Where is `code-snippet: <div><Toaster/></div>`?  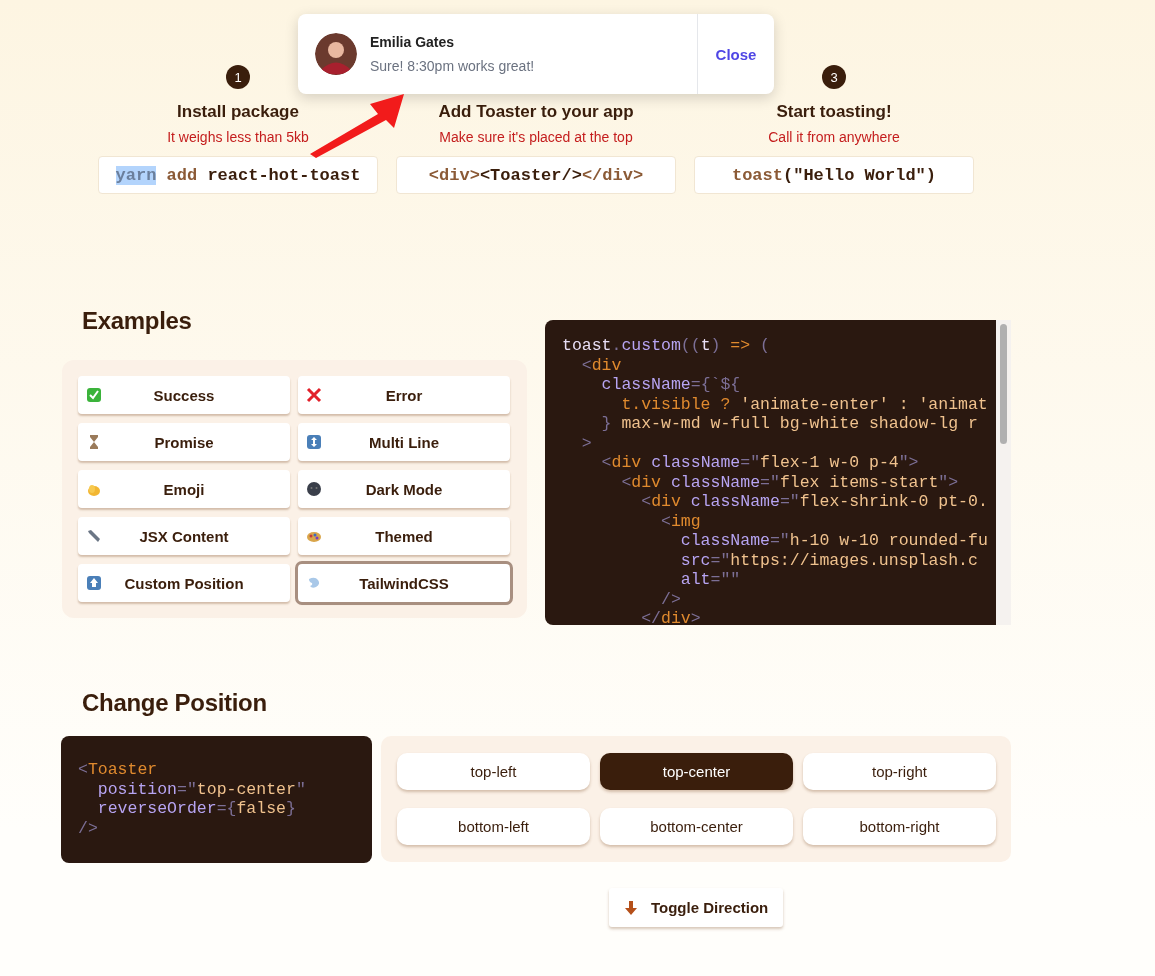
code-snippet: <div><Toaster/></div> is located at coordinates (536, 175).